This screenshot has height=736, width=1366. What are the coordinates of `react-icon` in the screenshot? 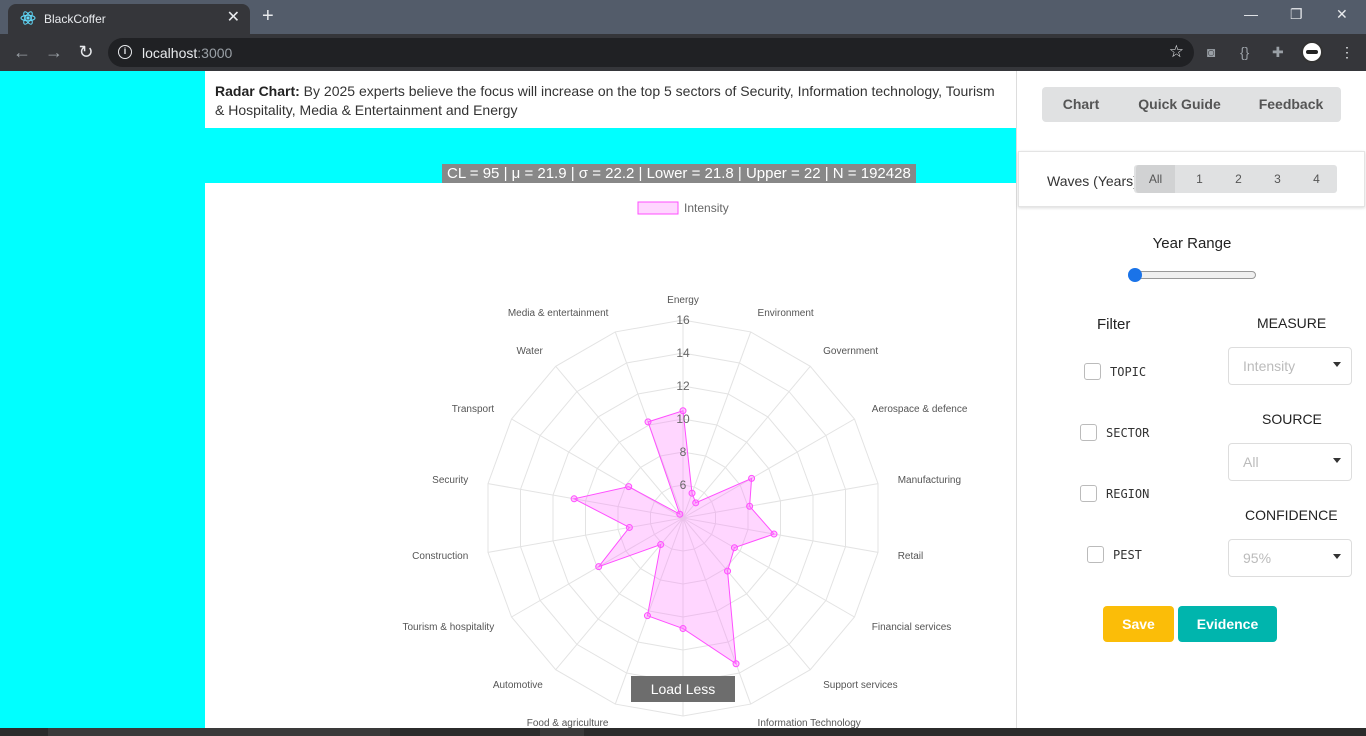 It's located at (28, 18).